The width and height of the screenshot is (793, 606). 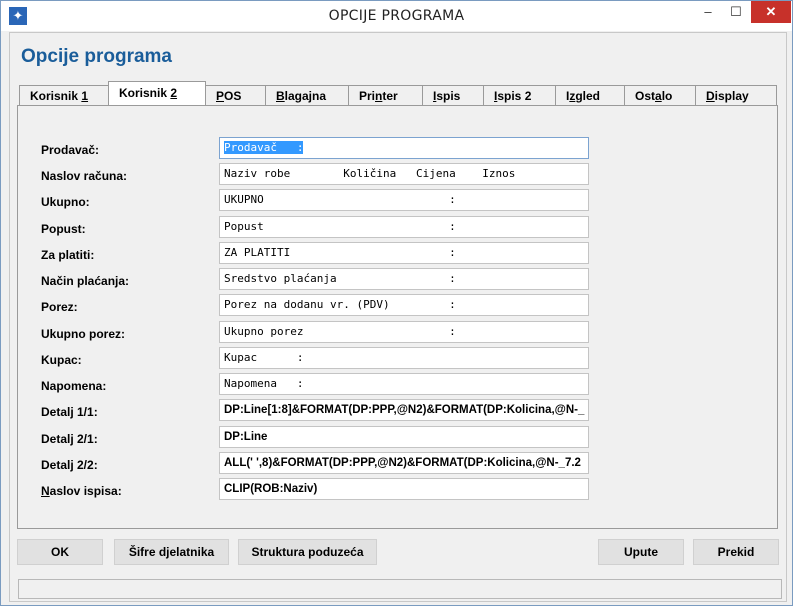 What do you see at coordinates (390, 96) in the screenshot?
I see `tab-label: ter` at bounding box center [390, 96].